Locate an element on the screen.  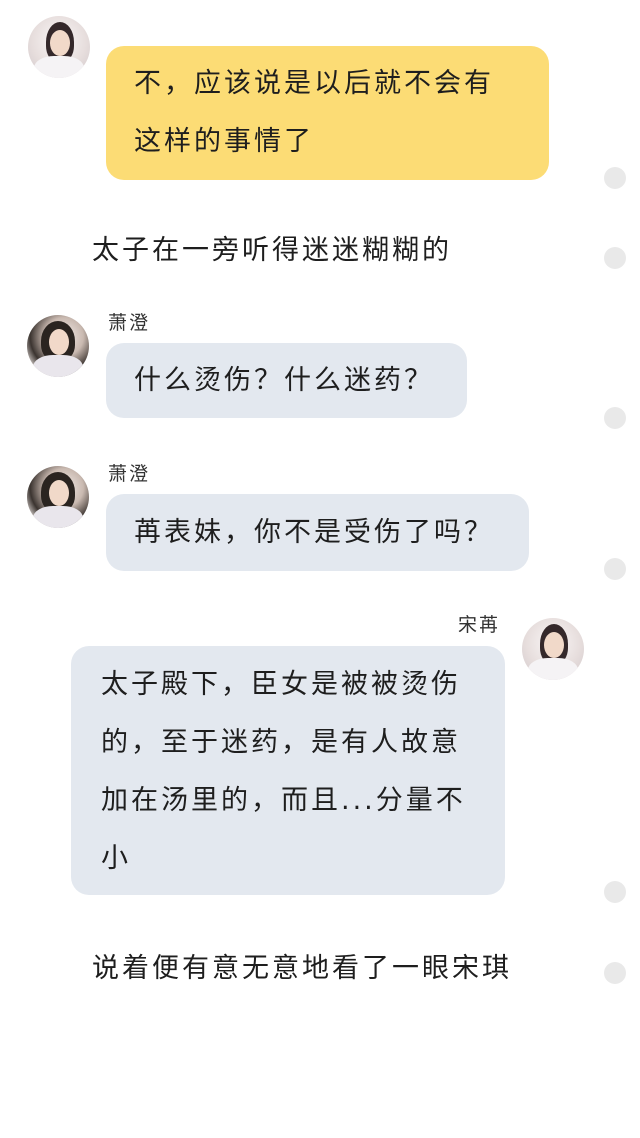
narration-text: 太子在一旁听得迷迷糊糊的 is located at coordinates (272, 250).